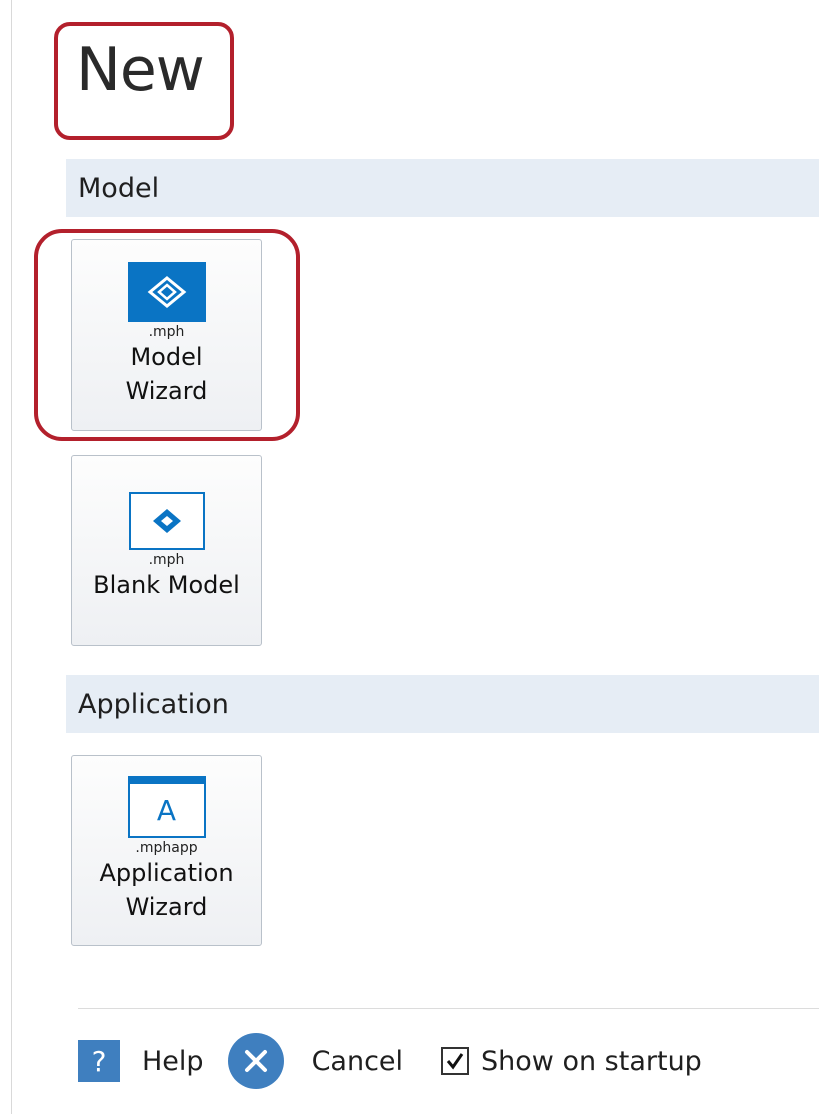 This screenshot has width=819, height=1114. I want to click on application-icon-letter: A, so click(166, 810).